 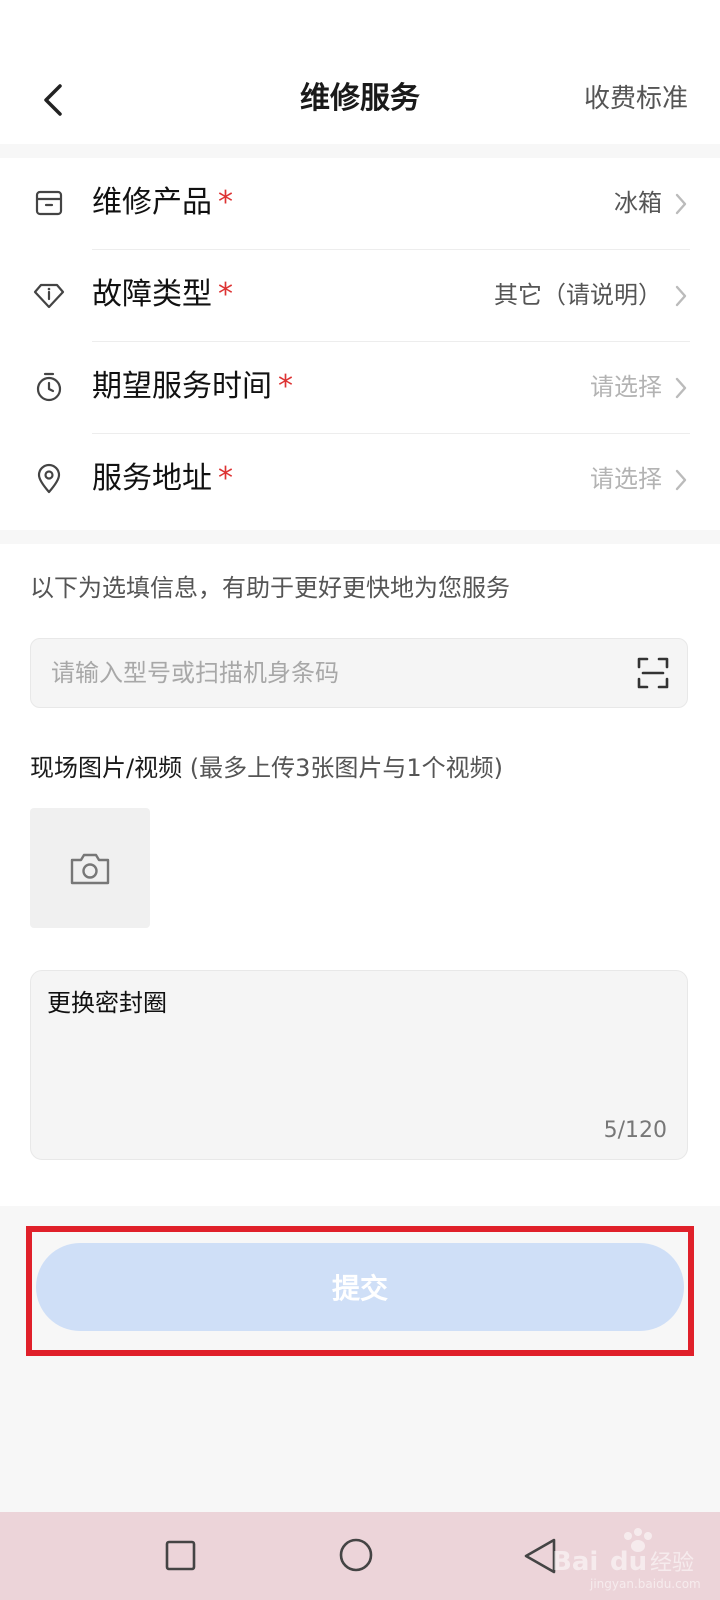 I want to click on media-upload-limit: (最多上传3张图片与1个视频), so click(x=342, y=768).